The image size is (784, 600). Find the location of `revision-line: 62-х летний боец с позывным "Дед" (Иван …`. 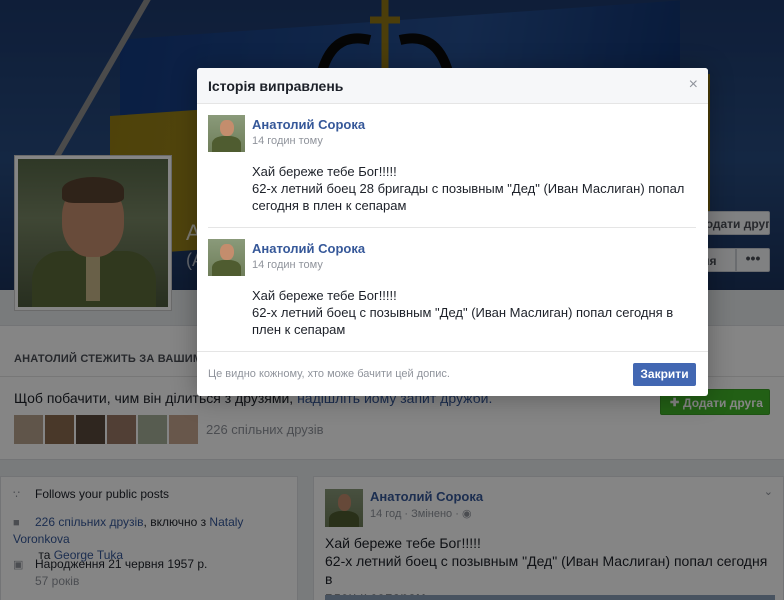

revision-line: 62-х летний боец с позывным "Дед" (Иван … is located at coordinates (463, 312).